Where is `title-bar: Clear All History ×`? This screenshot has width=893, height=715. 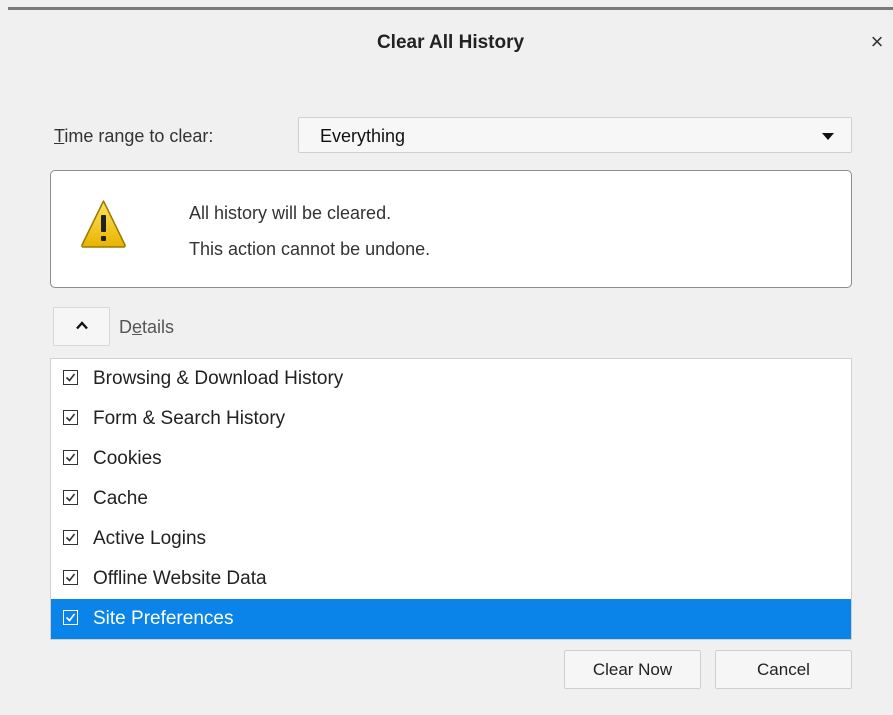 title-bar: Clear All History × is located at coordinates (450, 41).